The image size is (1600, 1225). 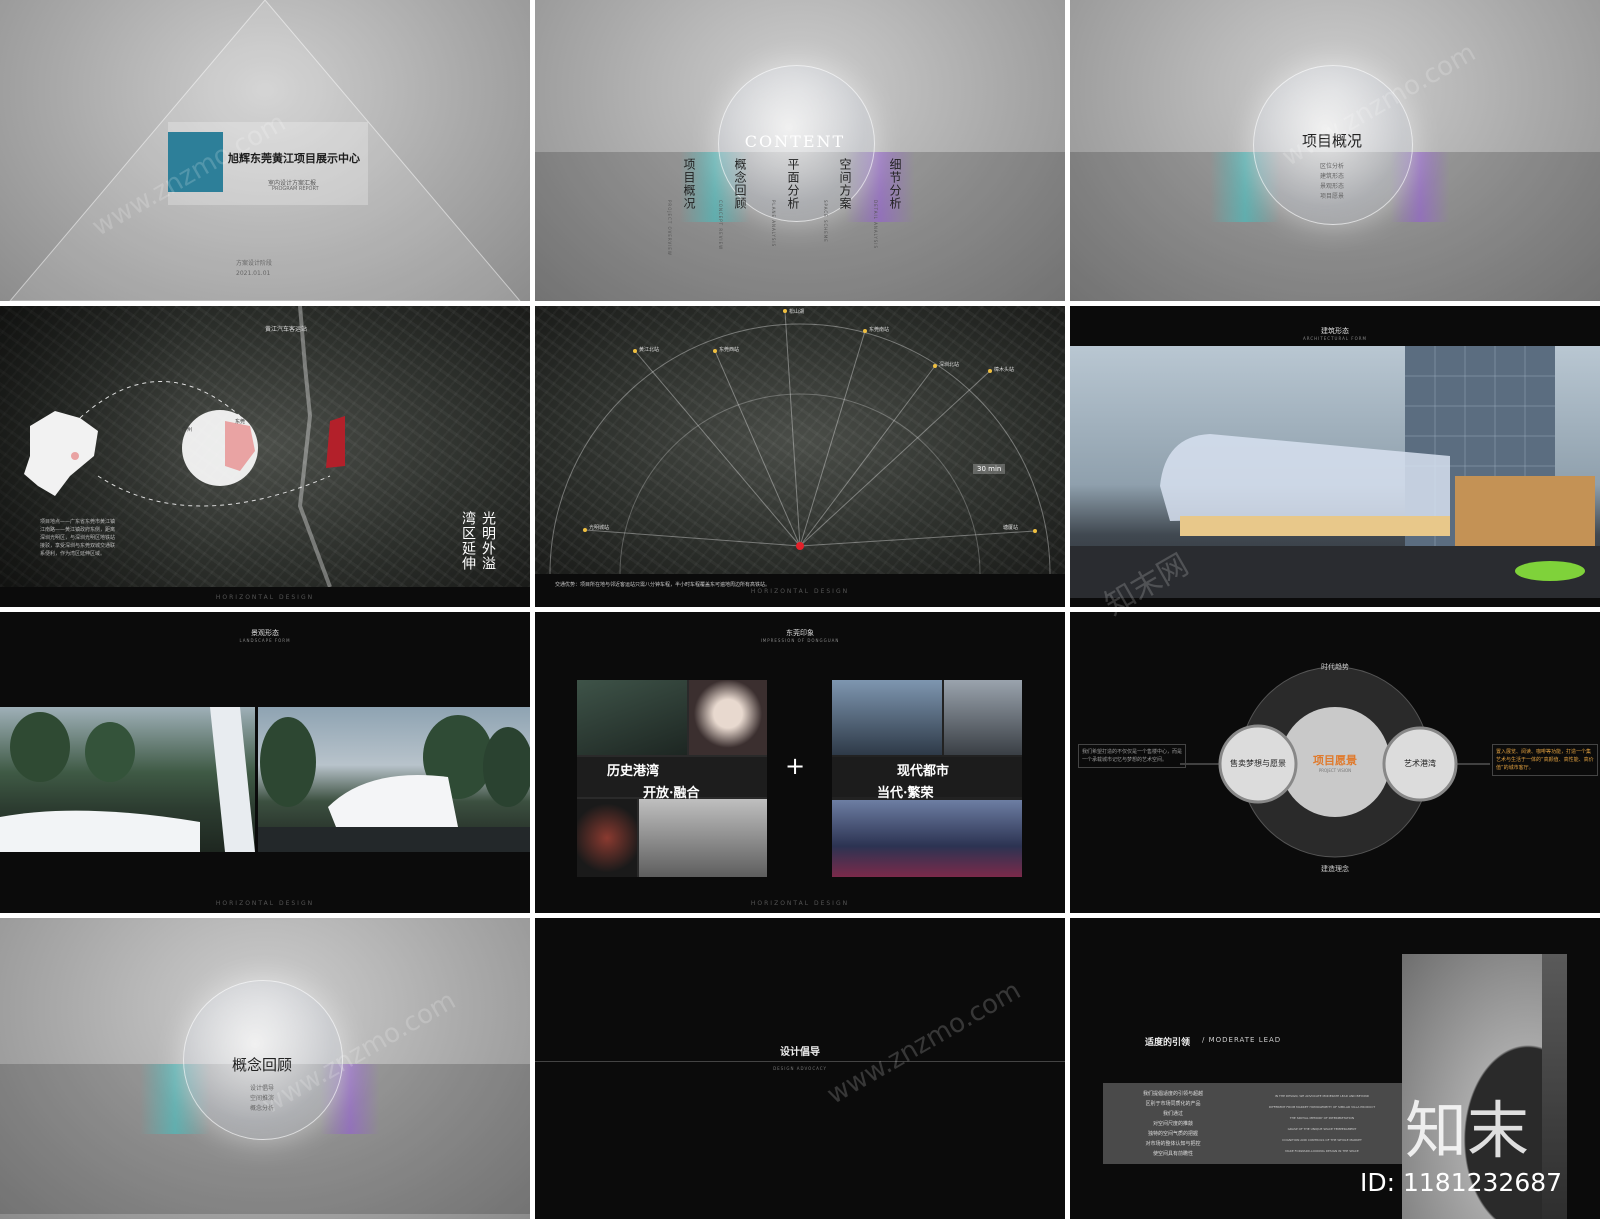 I want to click on overview-menu-item: 景观形态, so click(x=1332, y=187).